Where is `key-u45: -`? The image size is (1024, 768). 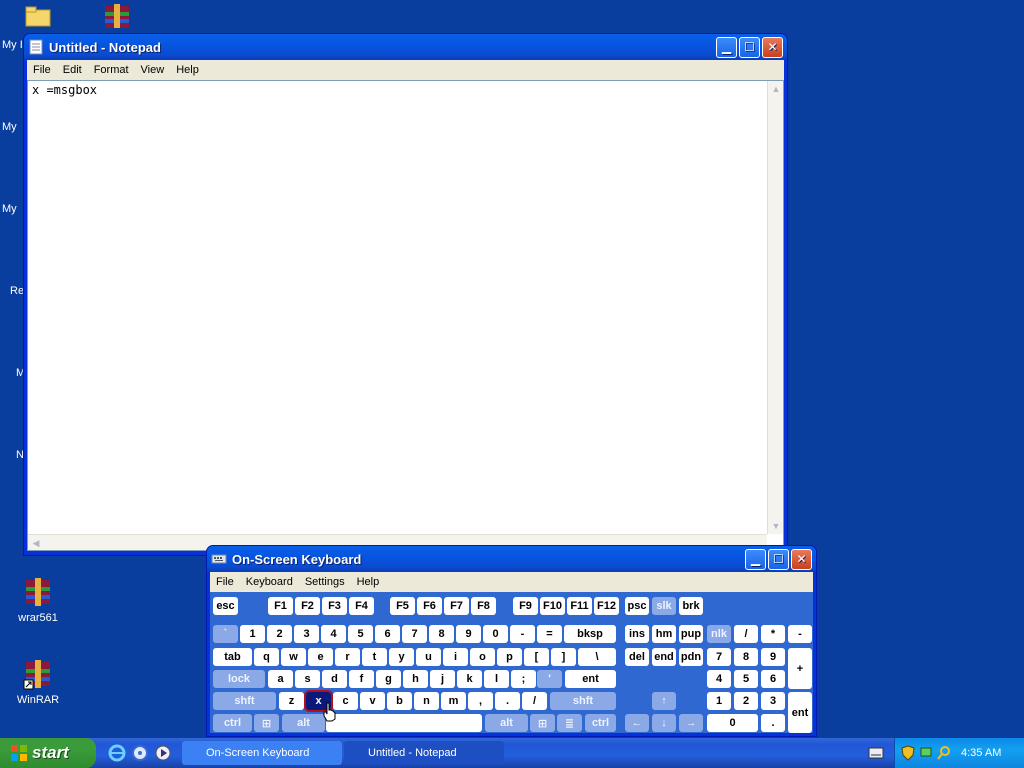
key-u45: - is located at coordinates (800, 634).